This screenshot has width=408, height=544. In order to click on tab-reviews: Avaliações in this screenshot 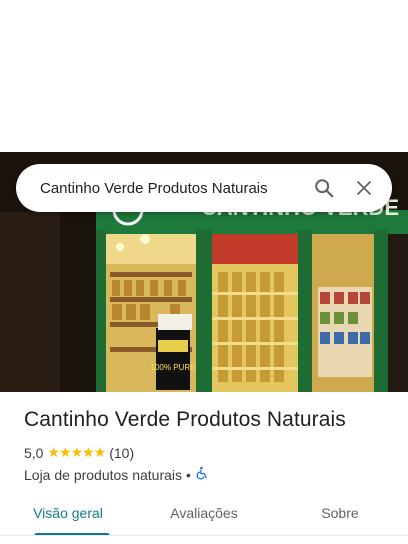, I will do `click(204, 516)`.